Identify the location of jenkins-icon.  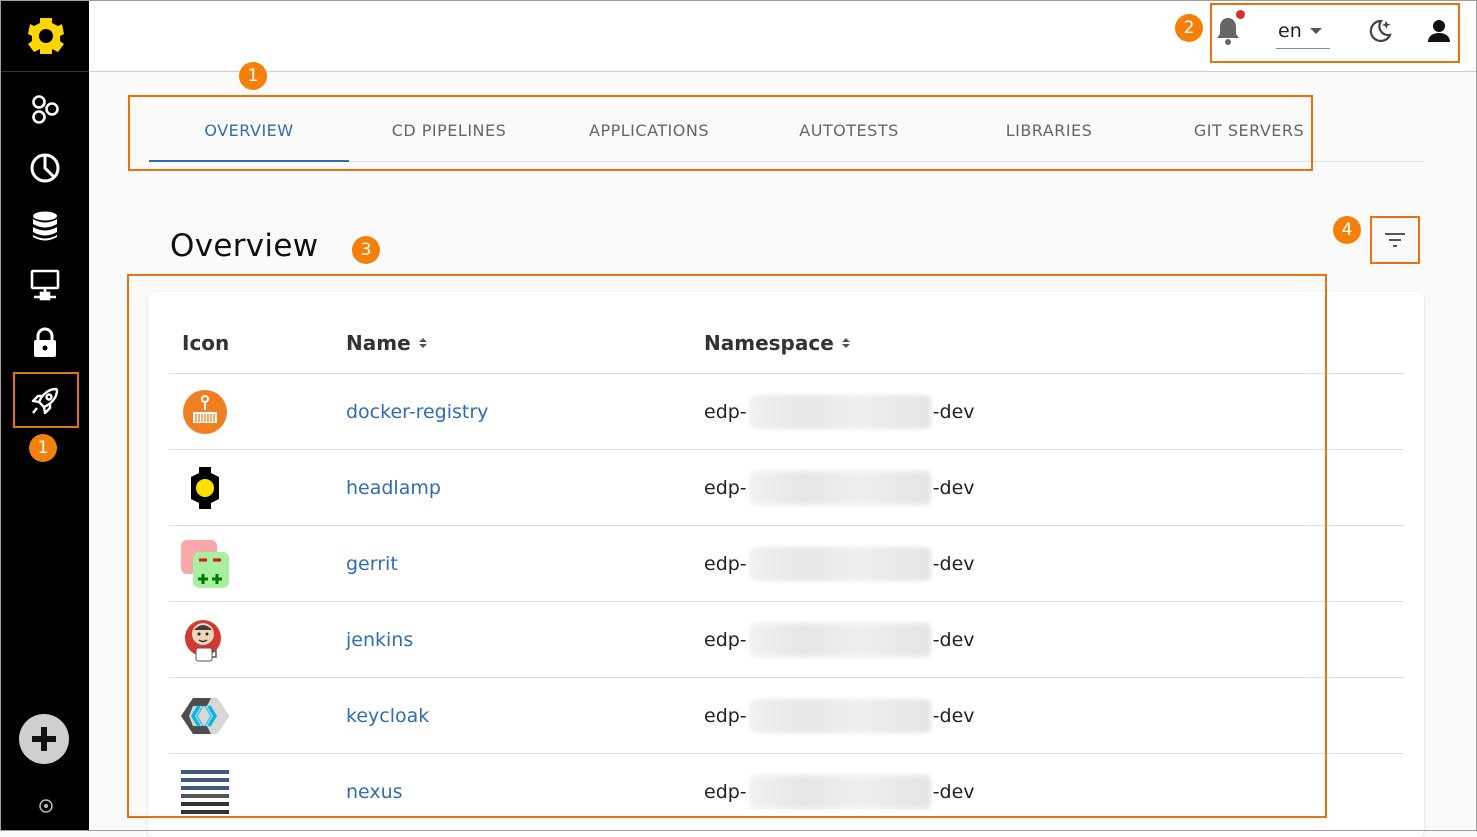
(203, 641).